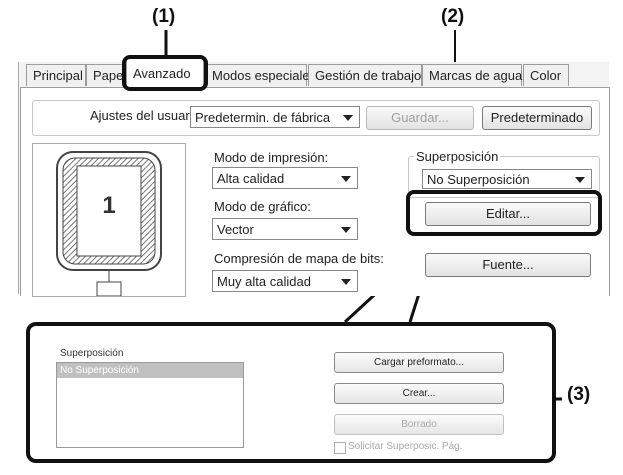  I want to click on user-settings-select: Predetermin. de fábrica, so click(275, 117).